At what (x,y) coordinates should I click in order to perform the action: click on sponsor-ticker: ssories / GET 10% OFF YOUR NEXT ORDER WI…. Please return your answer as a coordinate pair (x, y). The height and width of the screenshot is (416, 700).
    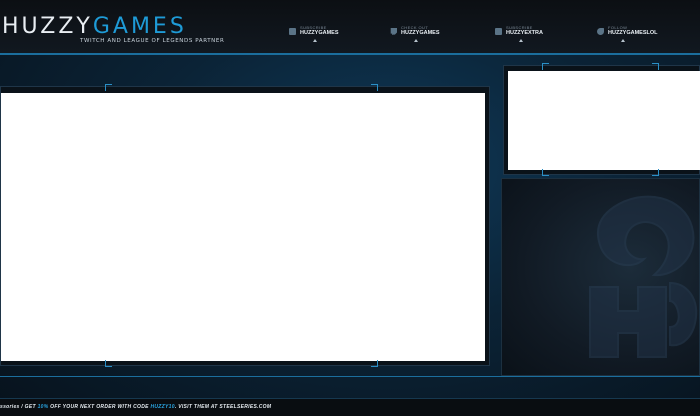
    Looking at the image, I should click on (350, 407).